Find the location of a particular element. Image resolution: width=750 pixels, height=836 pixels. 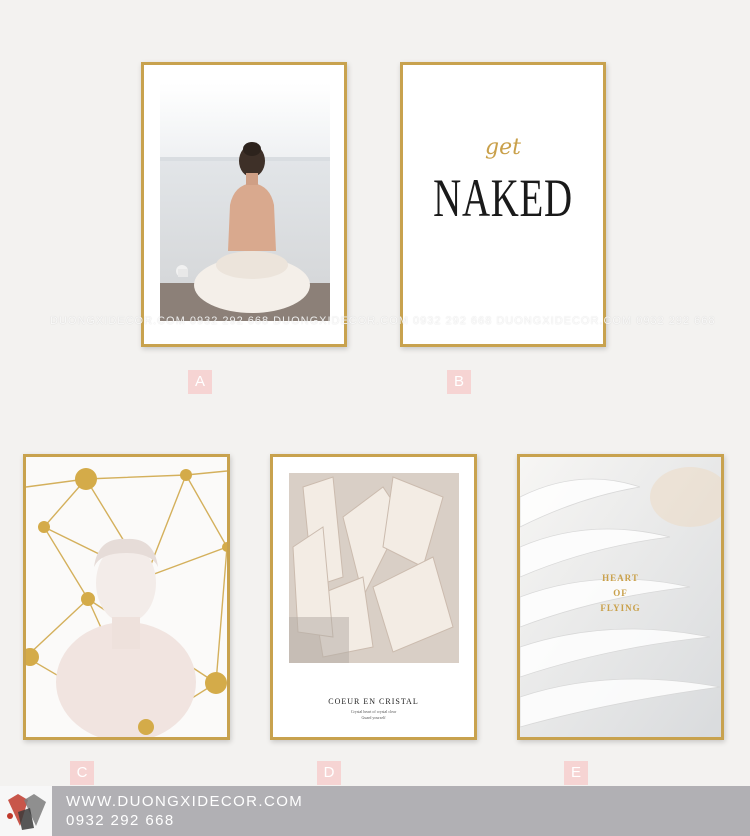

poster-frame-e: HEART OF FLYING is located at coordinates (620, 597).